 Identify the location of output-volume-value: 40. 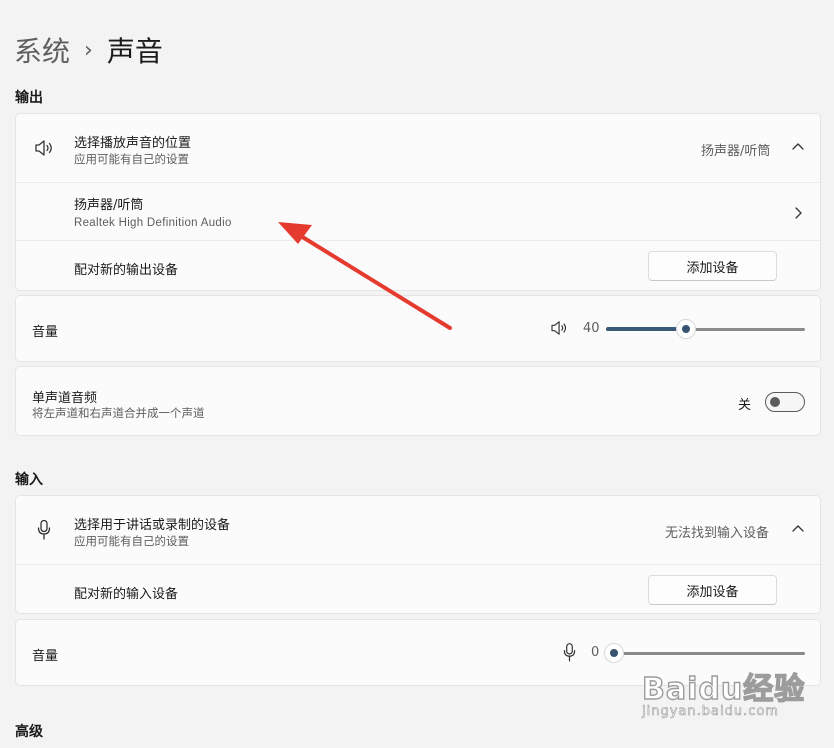
(591, 328).